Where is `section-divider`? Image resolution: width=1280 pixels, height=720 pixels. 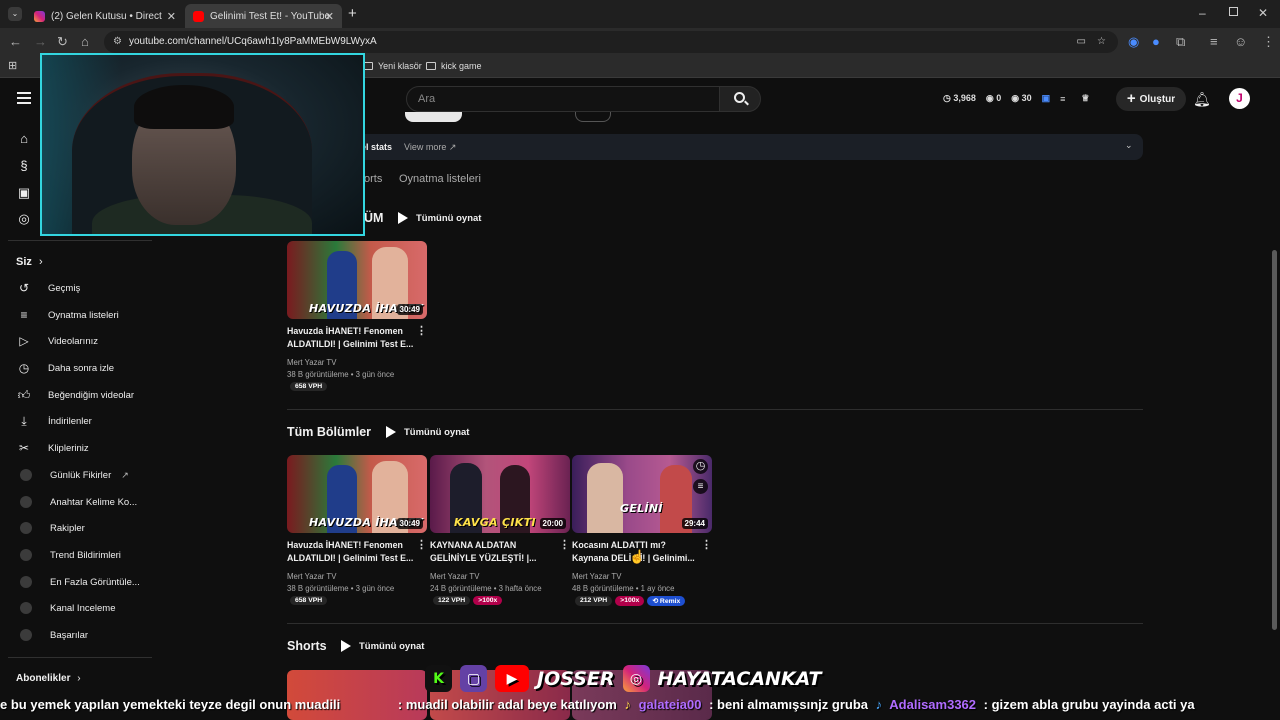 section-divider is located at coordinates (715, 409).